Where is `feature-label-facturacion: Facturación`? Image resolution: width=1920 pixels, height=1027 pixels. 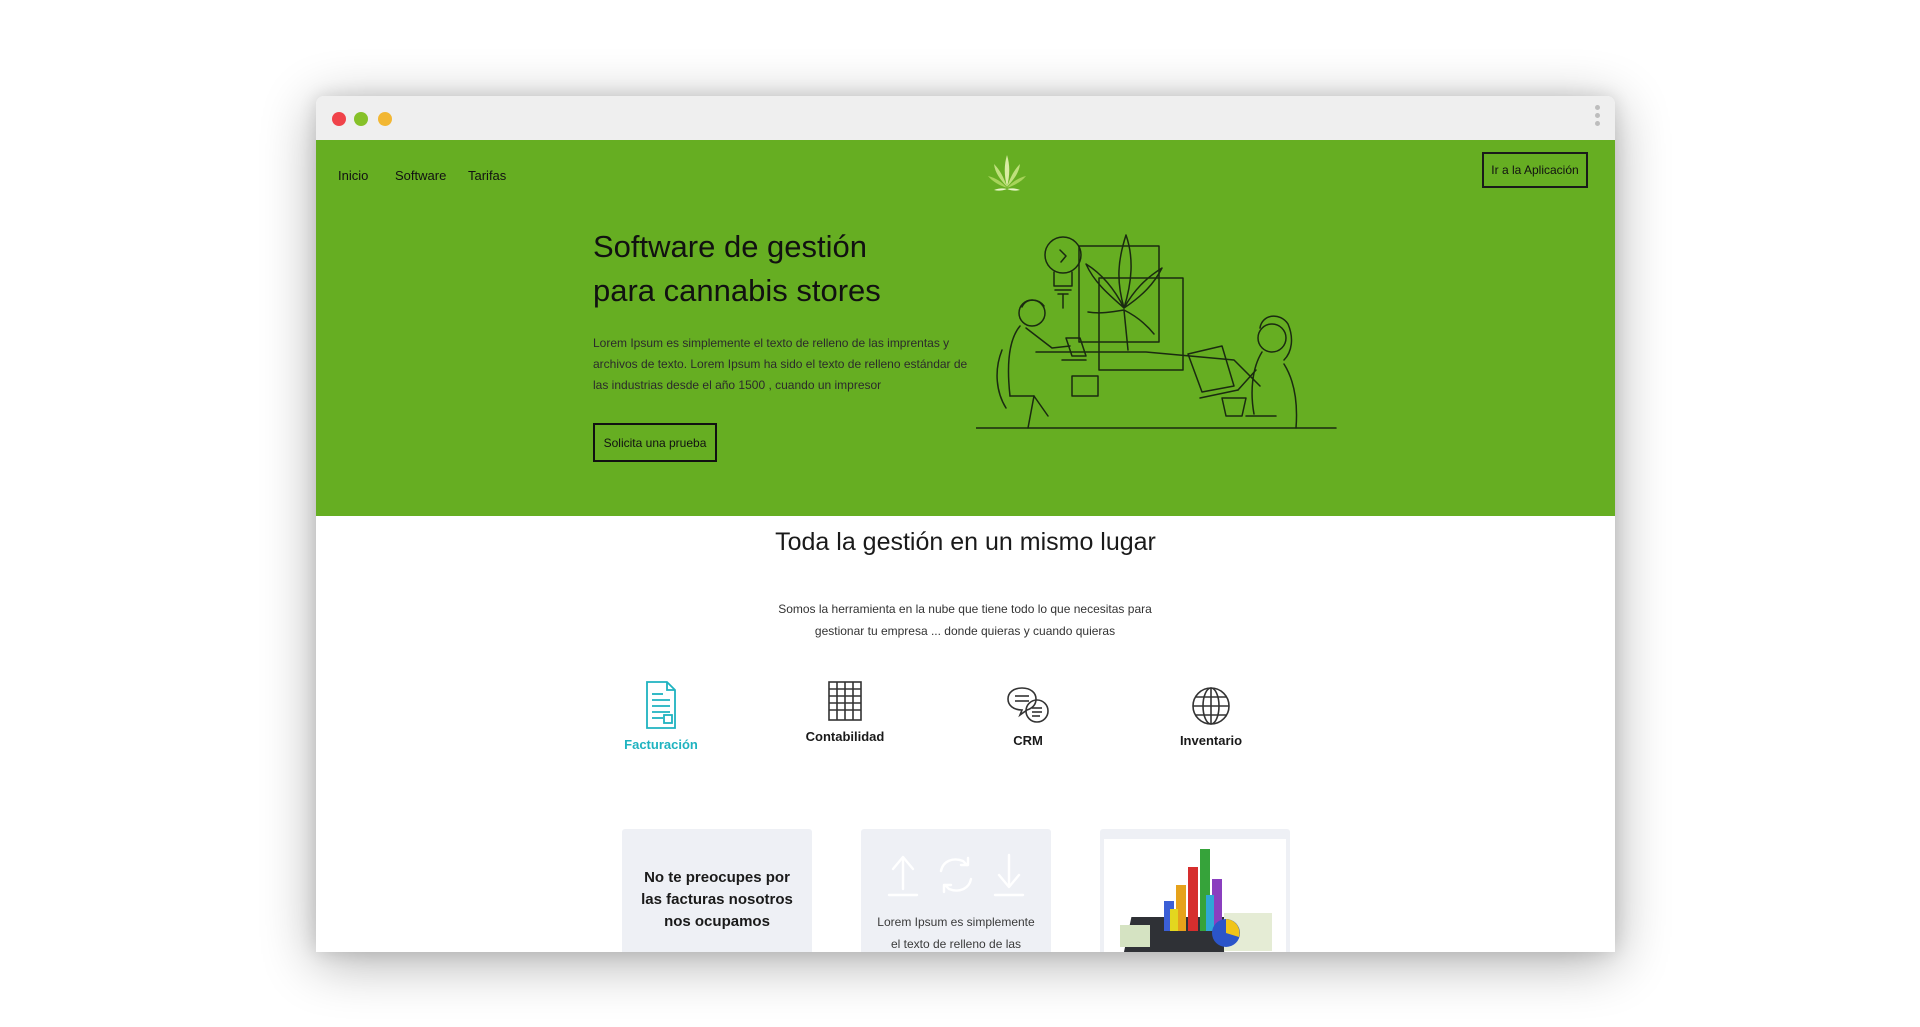 feature-label-facturacion: Facturación is located at coordinates (661, 744).